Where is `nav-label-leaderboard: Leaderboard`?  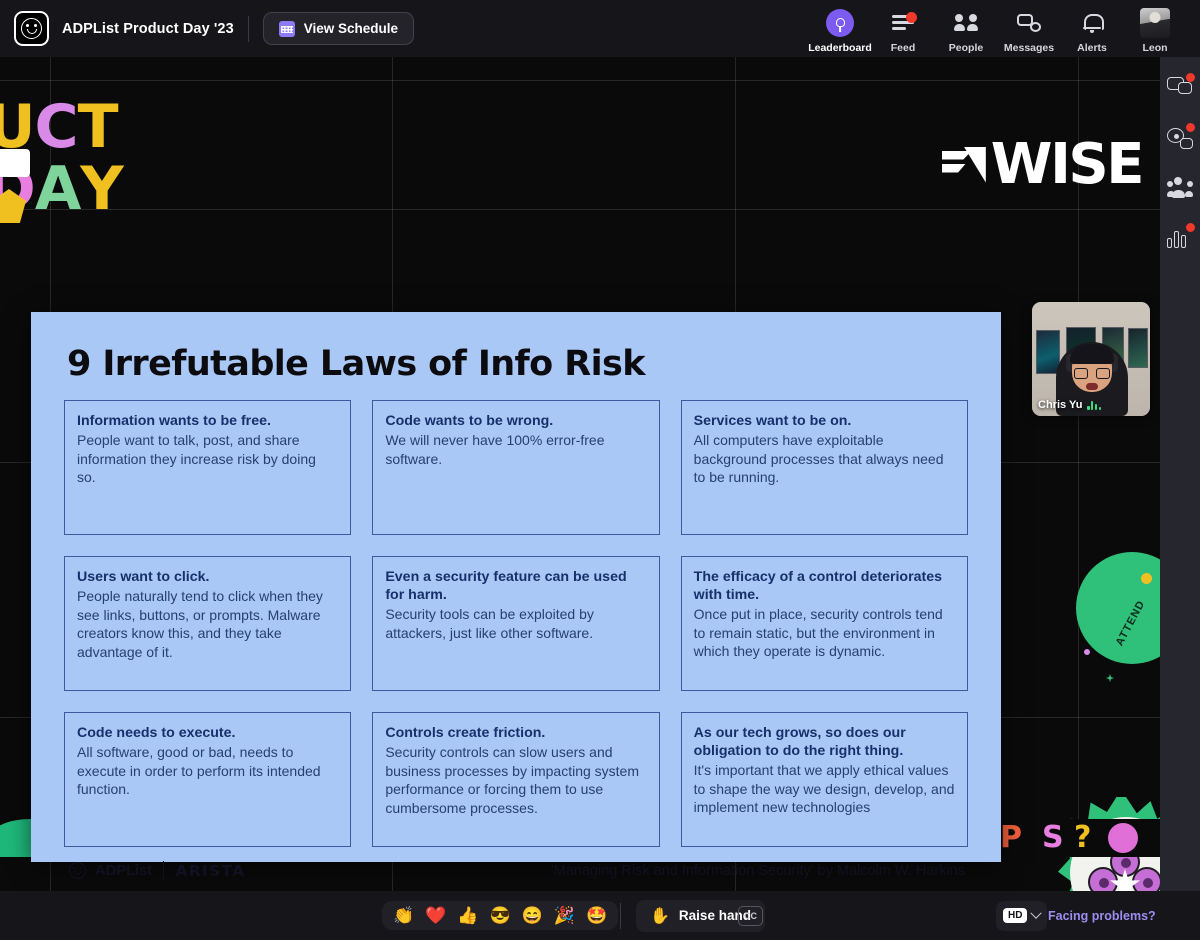
nav-label-leaderboard: Leaderboard is located at coordinates (840, 47).